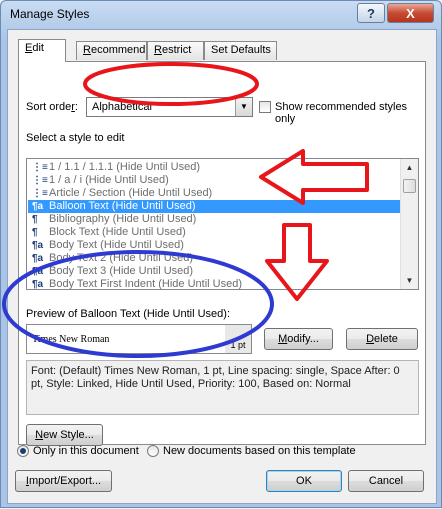 The height and width of the screenshot is (509, 442). What do you see at coordinates (341, 113) in the screenshot?
I see `show-recommended-label: Show recommended styles only` at bounding box center [341, 113].